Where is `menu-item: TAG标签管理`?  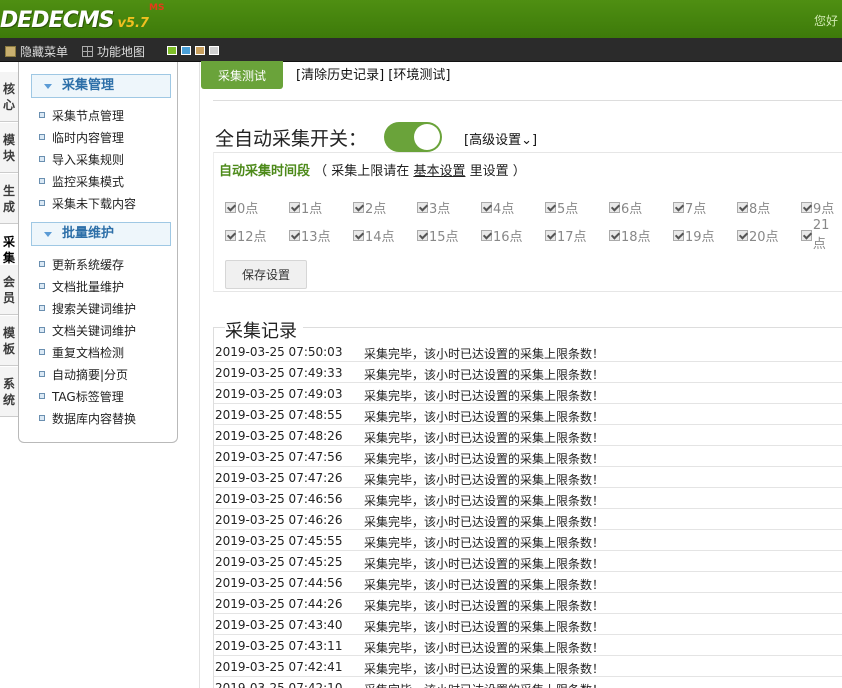 menu-item: TAG标签管理 is located at coordinates (81, 396).